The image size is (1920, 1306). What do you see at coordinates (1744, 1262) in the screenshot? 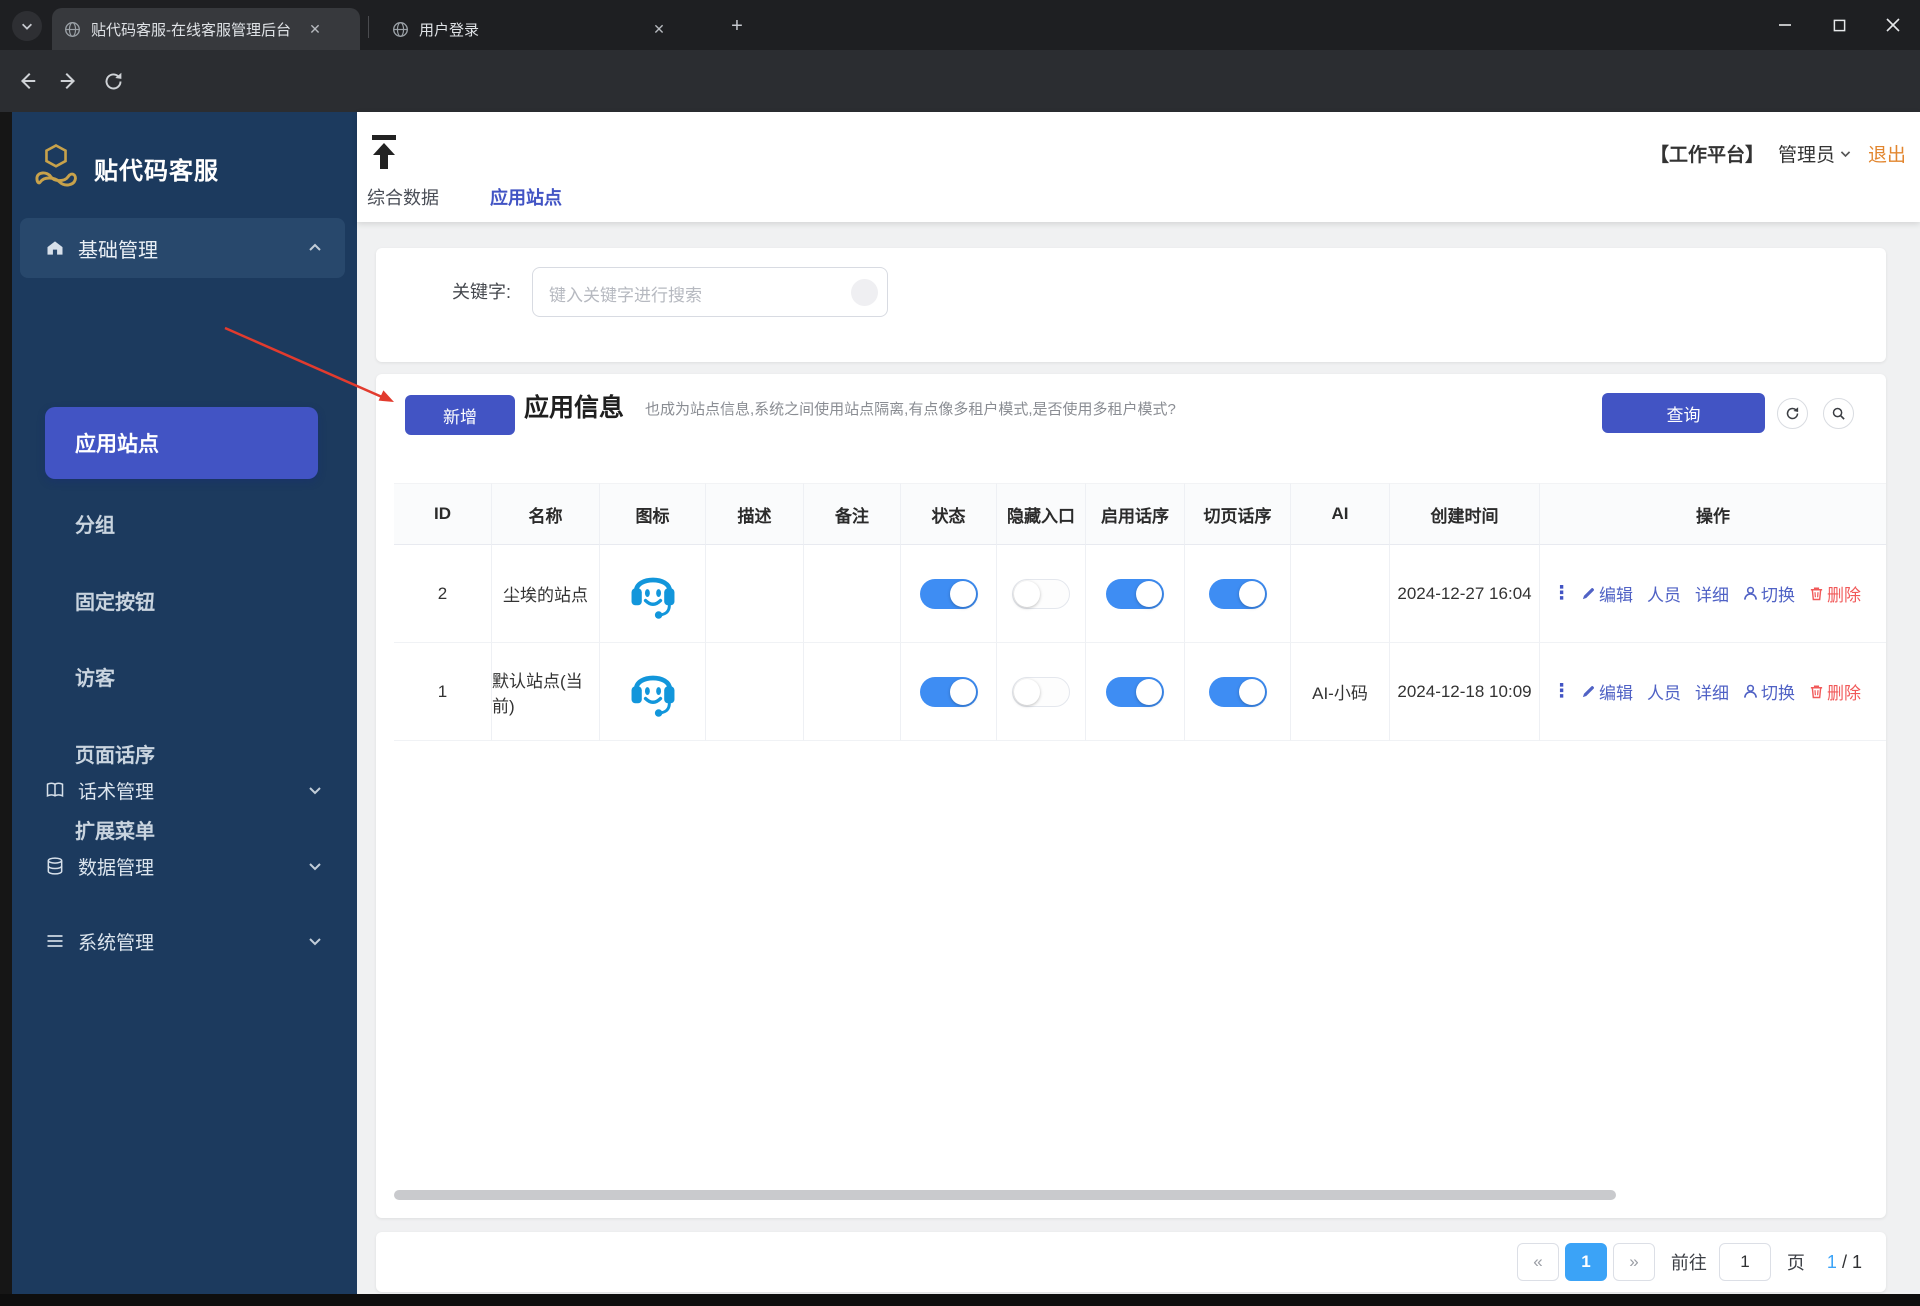
I see `goto-page-input: 1` at bounding box center [1744, 1262].